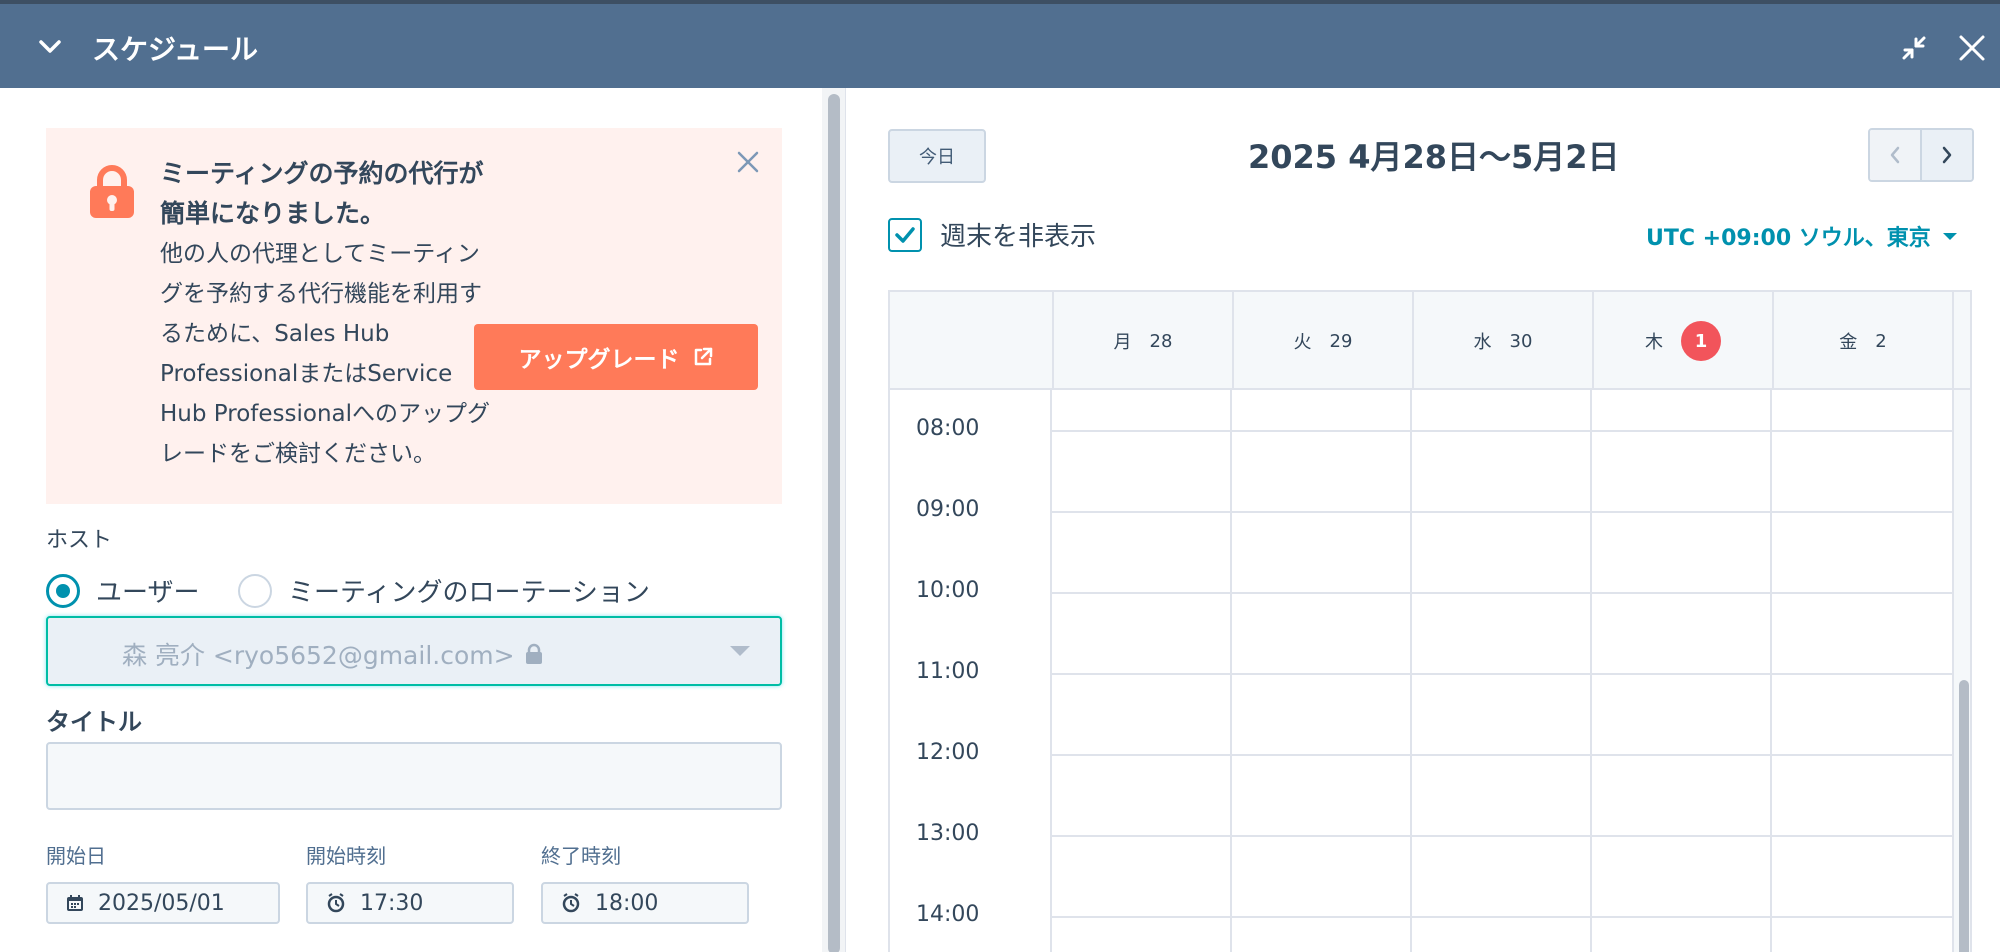 The width and height of the screenshot is (2000, 952). What do you see at coordinates (1862, 341) in the screenshot?
I see `day-header-fri: 金 2` at bounding box center [1862, 341].